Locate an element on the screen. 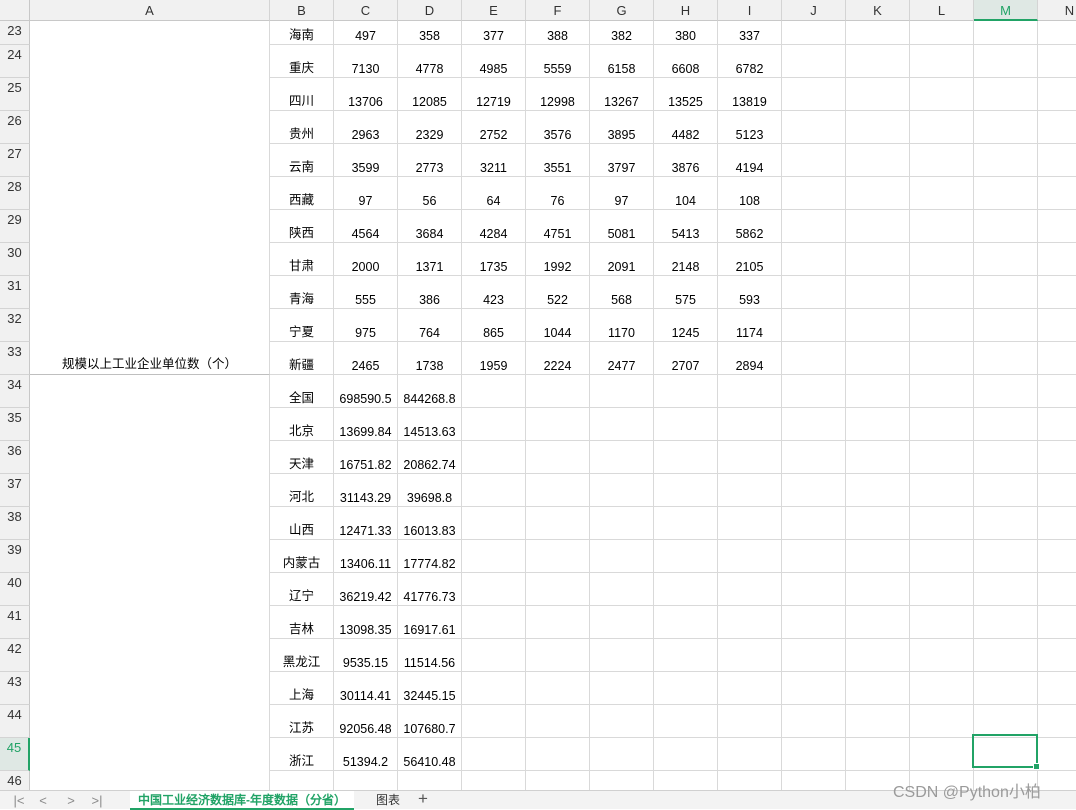  row-header-26: 26 is located at coordinates (15, 127).